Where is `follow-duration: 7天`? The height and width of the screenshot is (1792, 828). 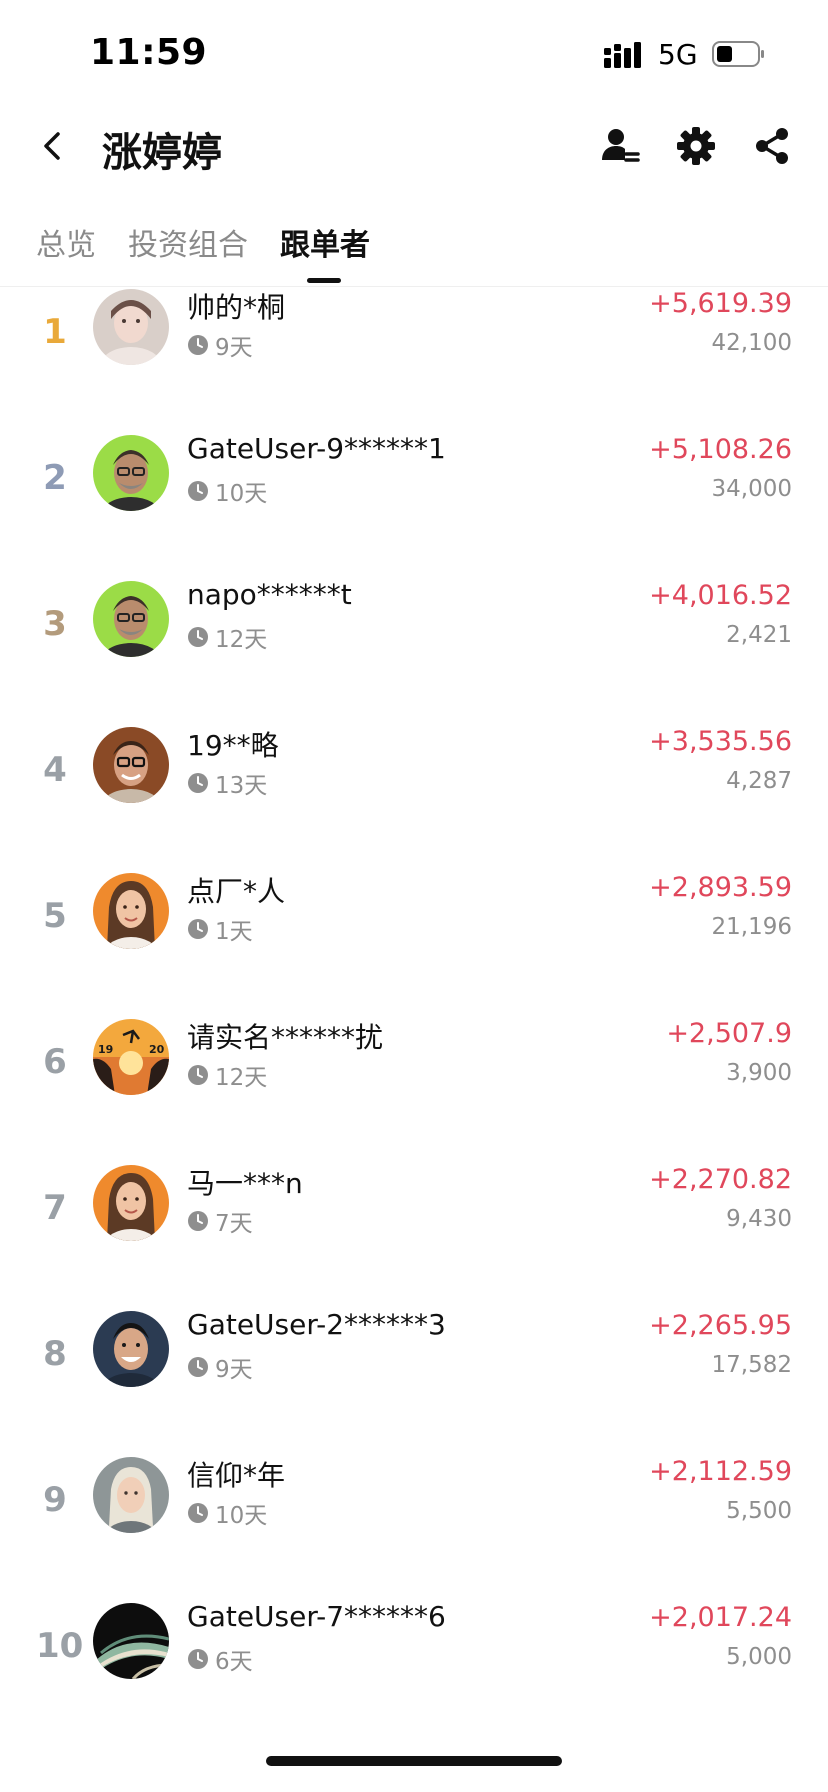 follow-duration: 7天 is located at coordinates (220, 1221).